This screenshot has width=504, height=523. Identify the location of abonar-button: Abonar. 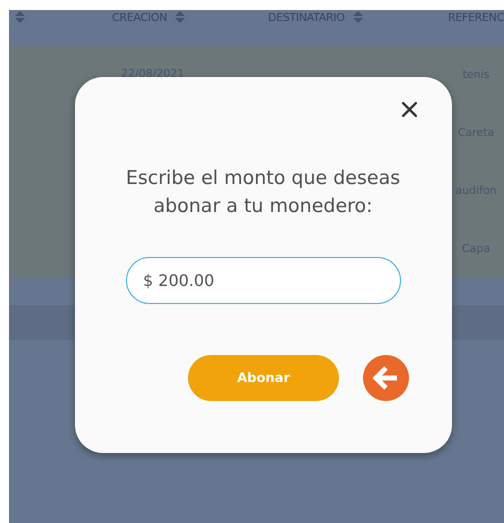
(263, 378).